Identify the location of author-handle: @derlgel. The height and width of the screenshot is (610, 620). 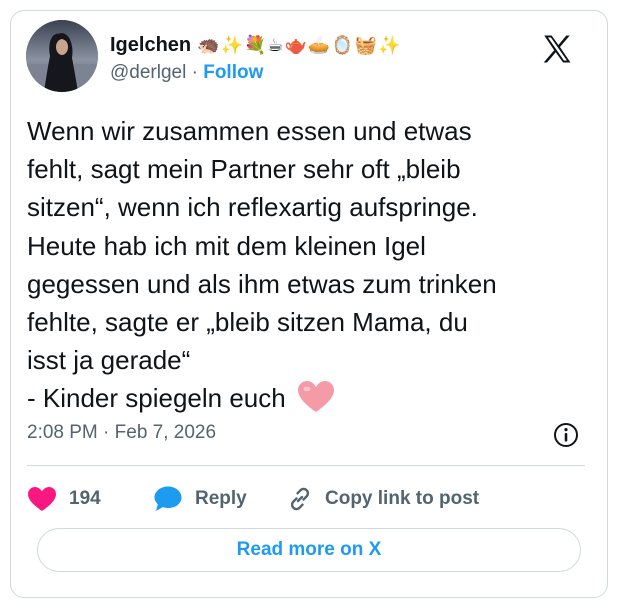
(148, 72).